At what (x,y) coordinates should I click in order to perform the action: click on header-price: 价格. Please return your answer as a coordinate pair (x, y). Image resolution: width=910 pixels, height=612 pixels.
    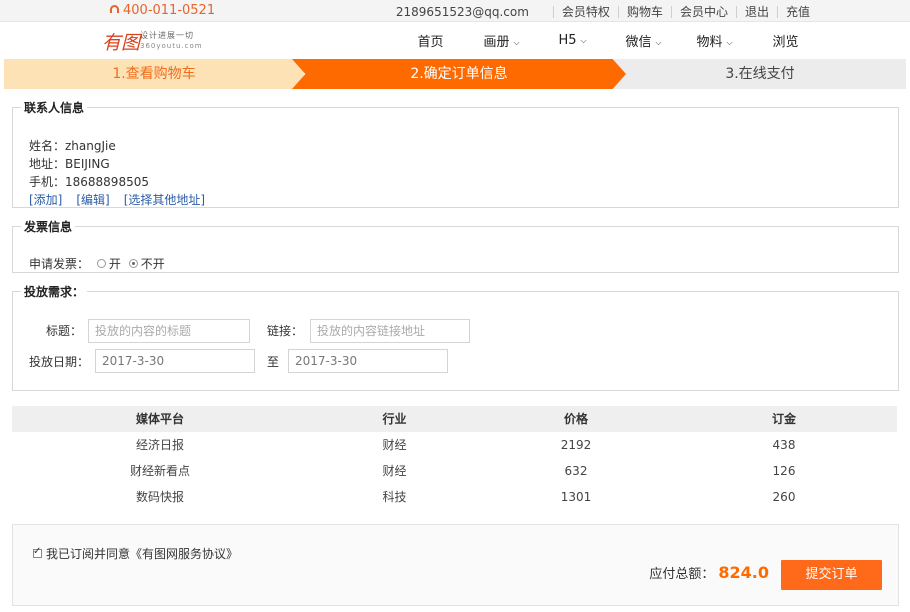
    Looking at the image, I should click on (575, 419).